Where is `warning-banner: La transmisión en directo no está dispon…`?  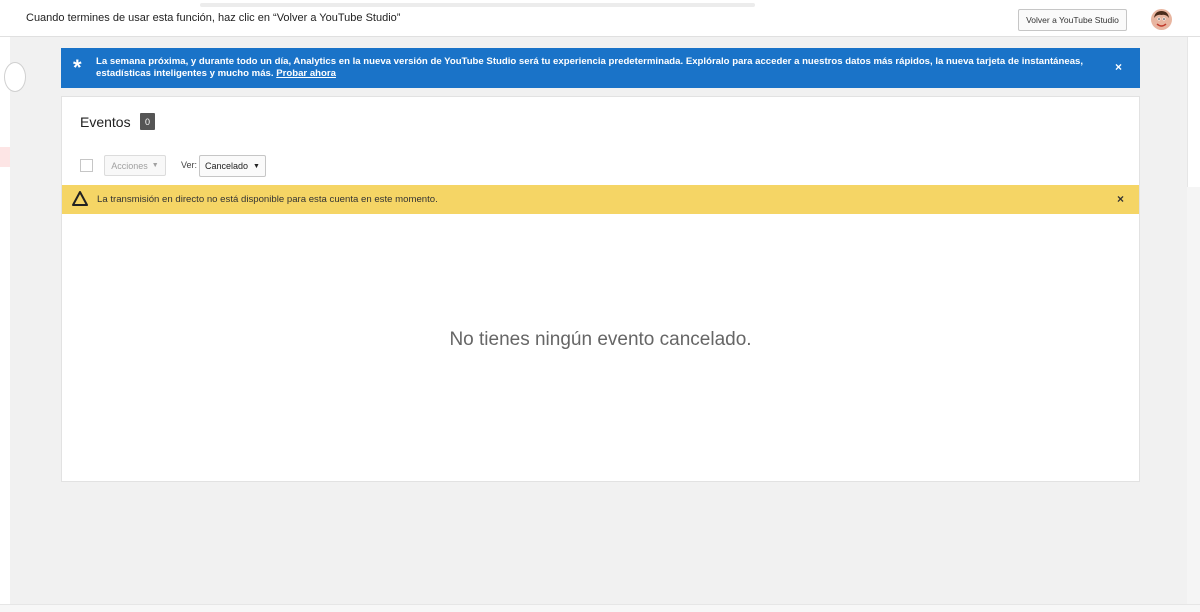
warning-banner: La transmisión en directo no está dispon… is located at coordinates (600, 199).